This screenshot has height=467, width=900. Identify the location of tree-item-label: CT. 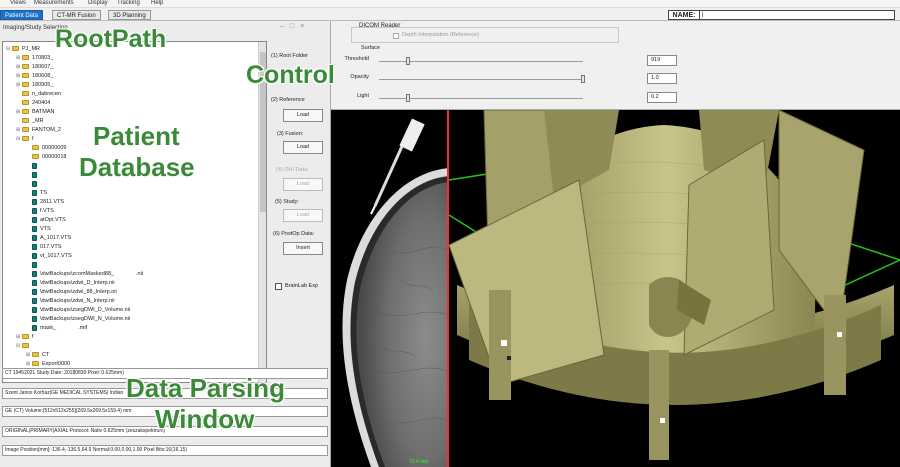
(46, 355).